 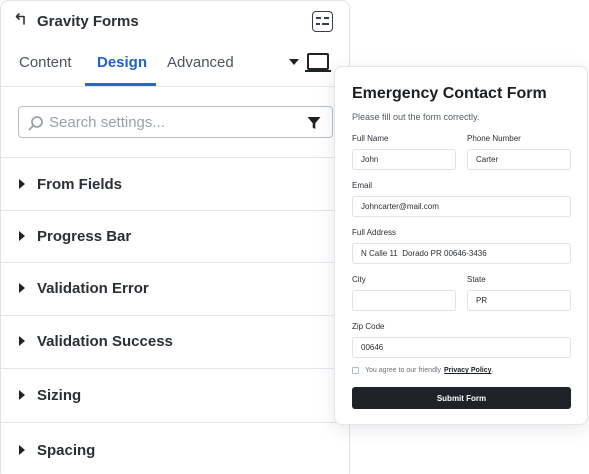 What do you see at coordinates (403, 370) in the screenshot?
I see `consent-text: You agree to our friendly` at bounding box center [403, 370].